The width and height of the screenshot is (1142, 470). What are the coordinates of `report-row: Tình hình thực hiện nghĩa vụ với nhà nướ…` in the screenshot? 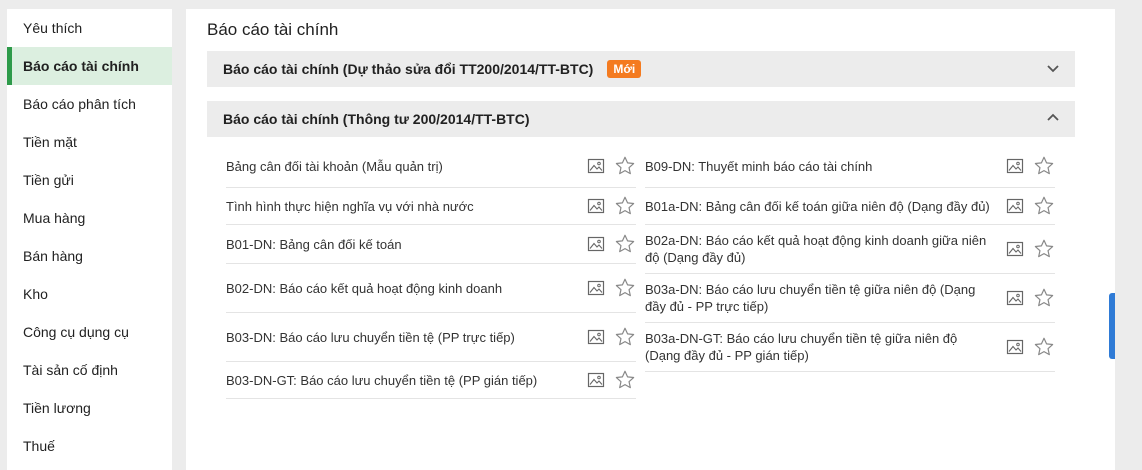 It's located at (431, 206).